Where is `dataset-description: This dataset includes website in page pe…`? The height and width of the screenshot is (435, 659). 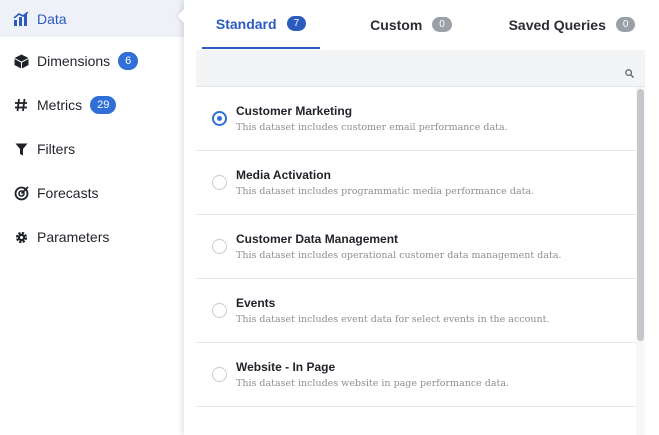 dataset-description: This dataset includes website in page pe… is located at coordinates (373, 383).